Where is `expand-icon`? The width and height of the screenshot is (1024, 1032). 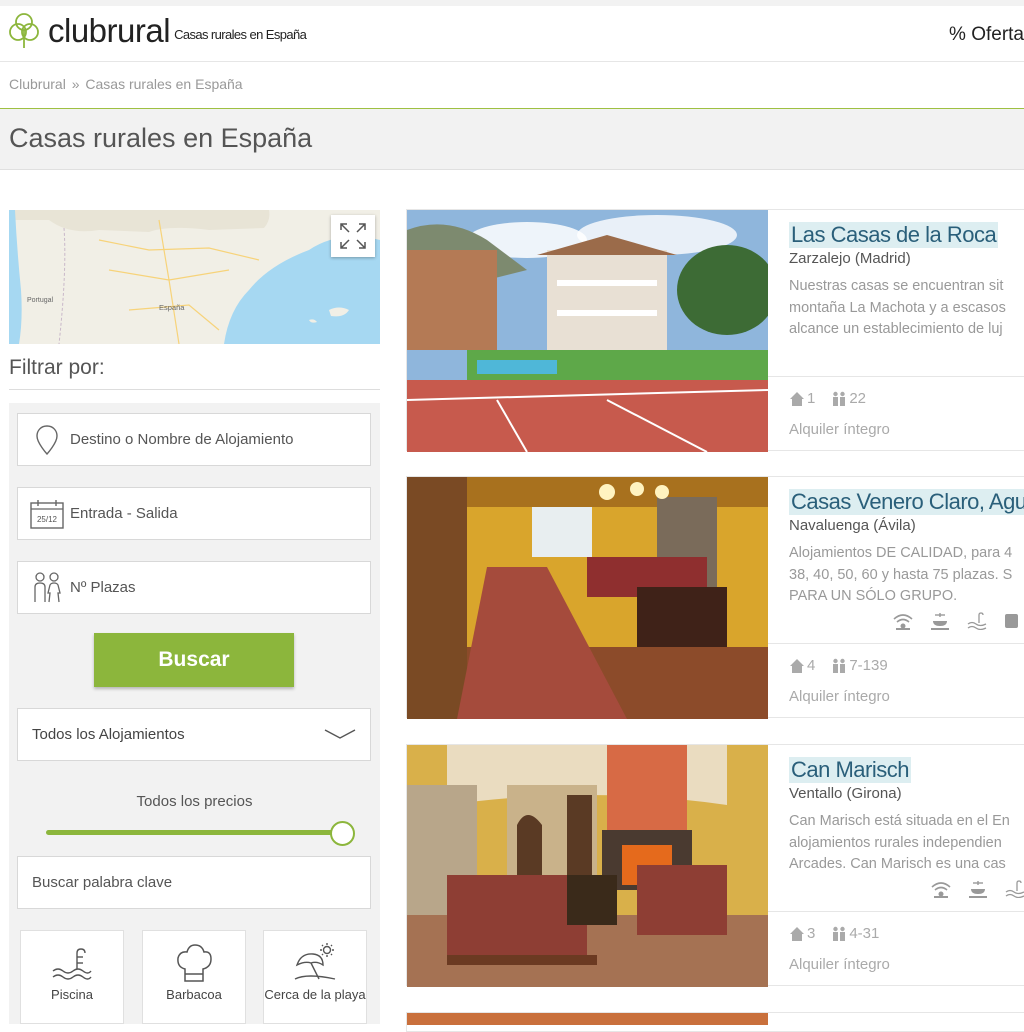
expand-icon is located at coordinates (353, 236).